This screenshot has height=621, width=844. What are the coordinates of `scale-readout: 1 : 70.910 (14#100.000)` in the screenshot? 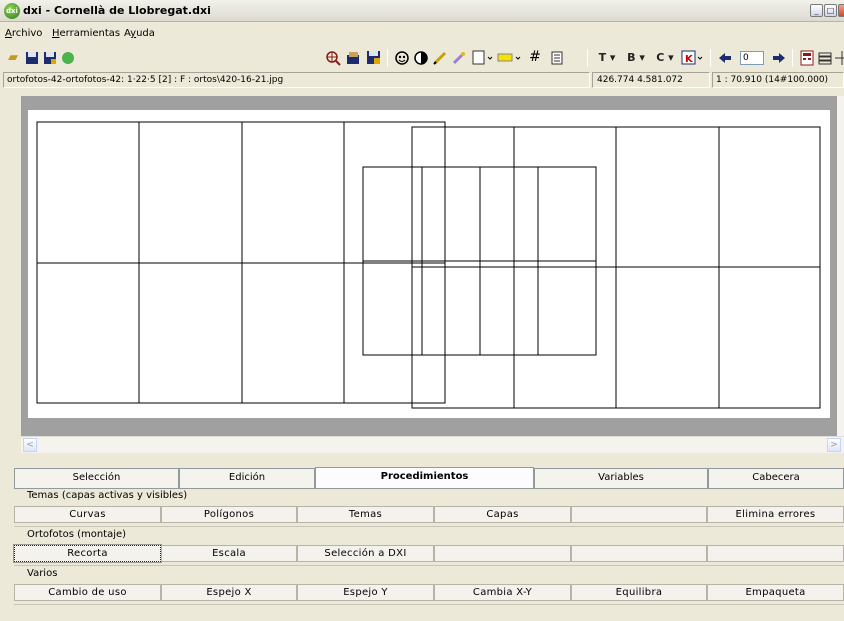 It's located at (778, 80).